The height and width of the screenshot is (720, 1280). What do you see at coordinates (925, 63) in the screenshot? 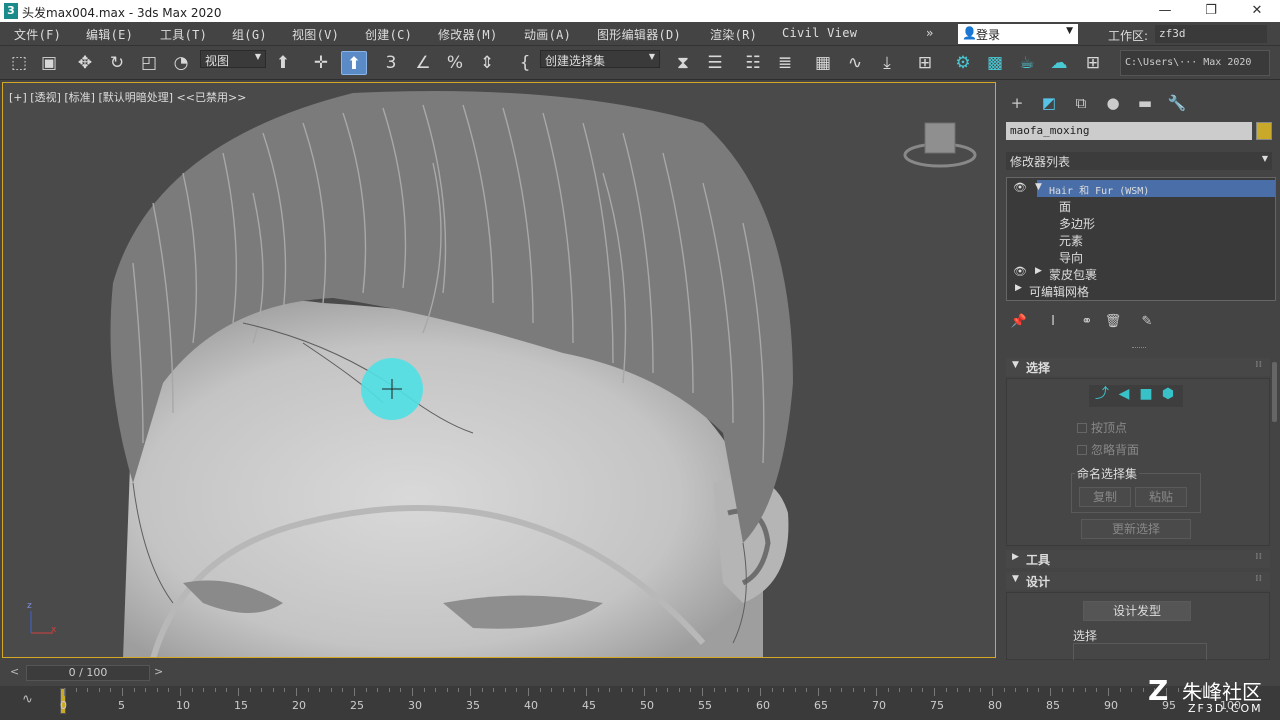
I see `material-editor-icon: ⊞` at bounding box center [925, 63].